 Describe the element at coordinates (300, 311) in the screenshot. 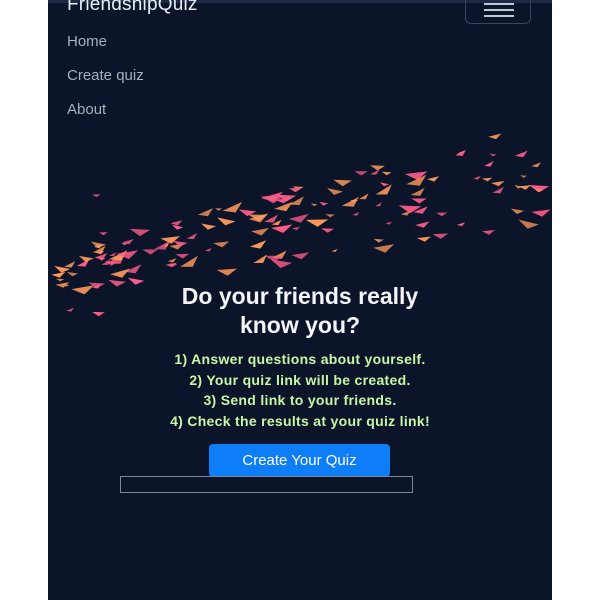

I see `hero-title: Do your friends really know you?` at that location.